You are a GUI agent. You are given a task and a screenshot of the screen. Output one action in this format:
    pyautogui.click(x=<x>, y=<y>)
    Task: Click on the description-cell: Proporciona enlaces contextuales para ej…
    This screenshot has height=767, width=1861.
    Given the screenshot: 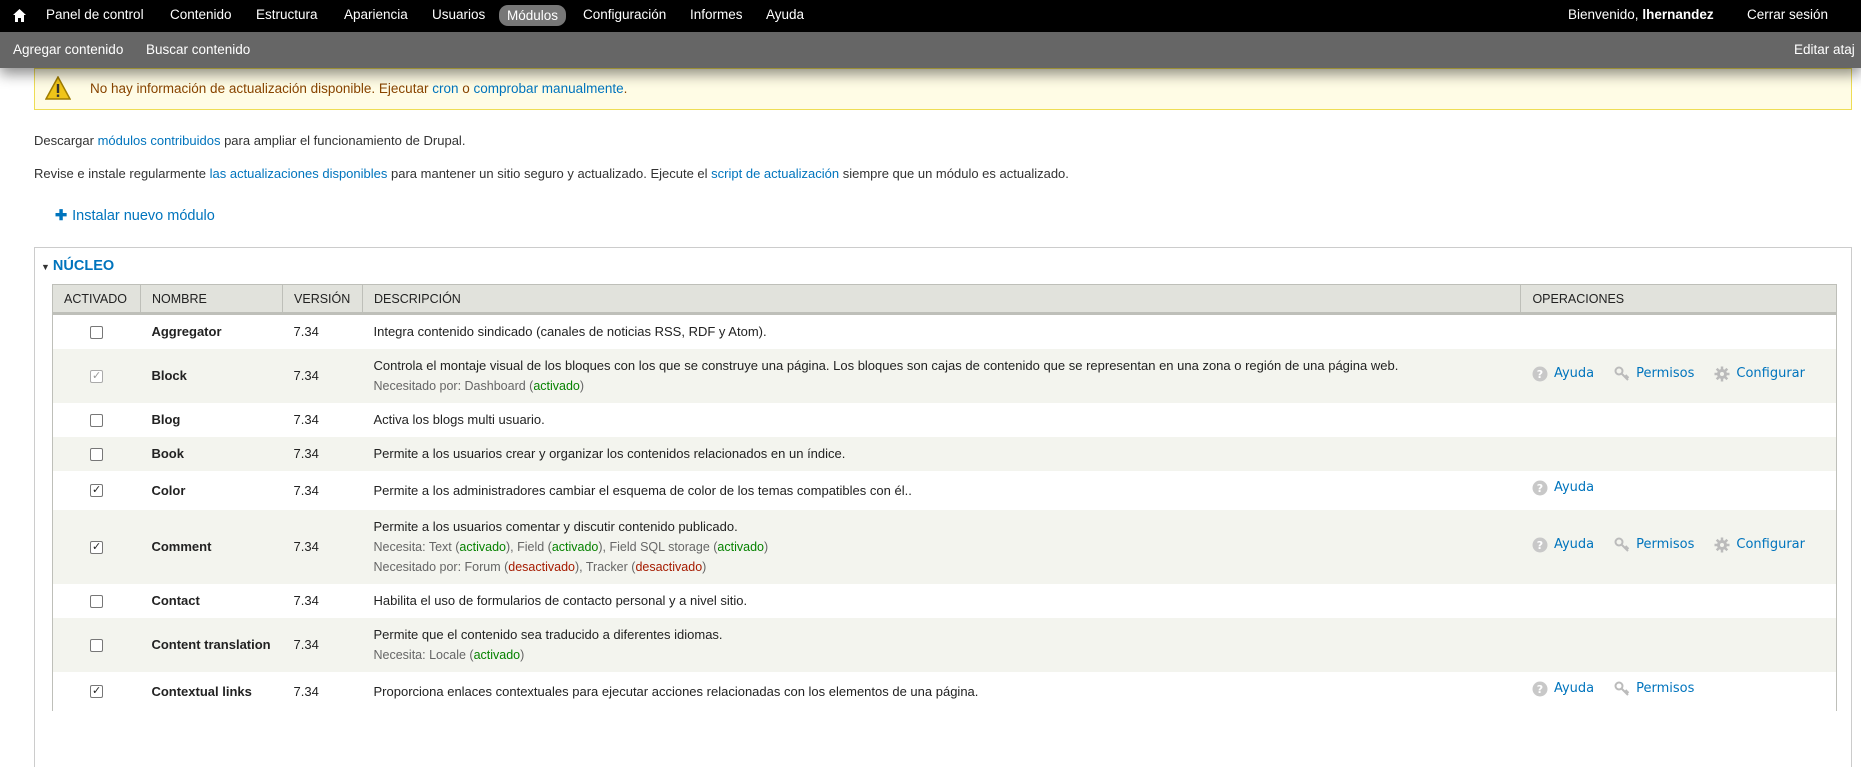 What is the action you would take?
    pyautogui.click(x=942, y=691)
    